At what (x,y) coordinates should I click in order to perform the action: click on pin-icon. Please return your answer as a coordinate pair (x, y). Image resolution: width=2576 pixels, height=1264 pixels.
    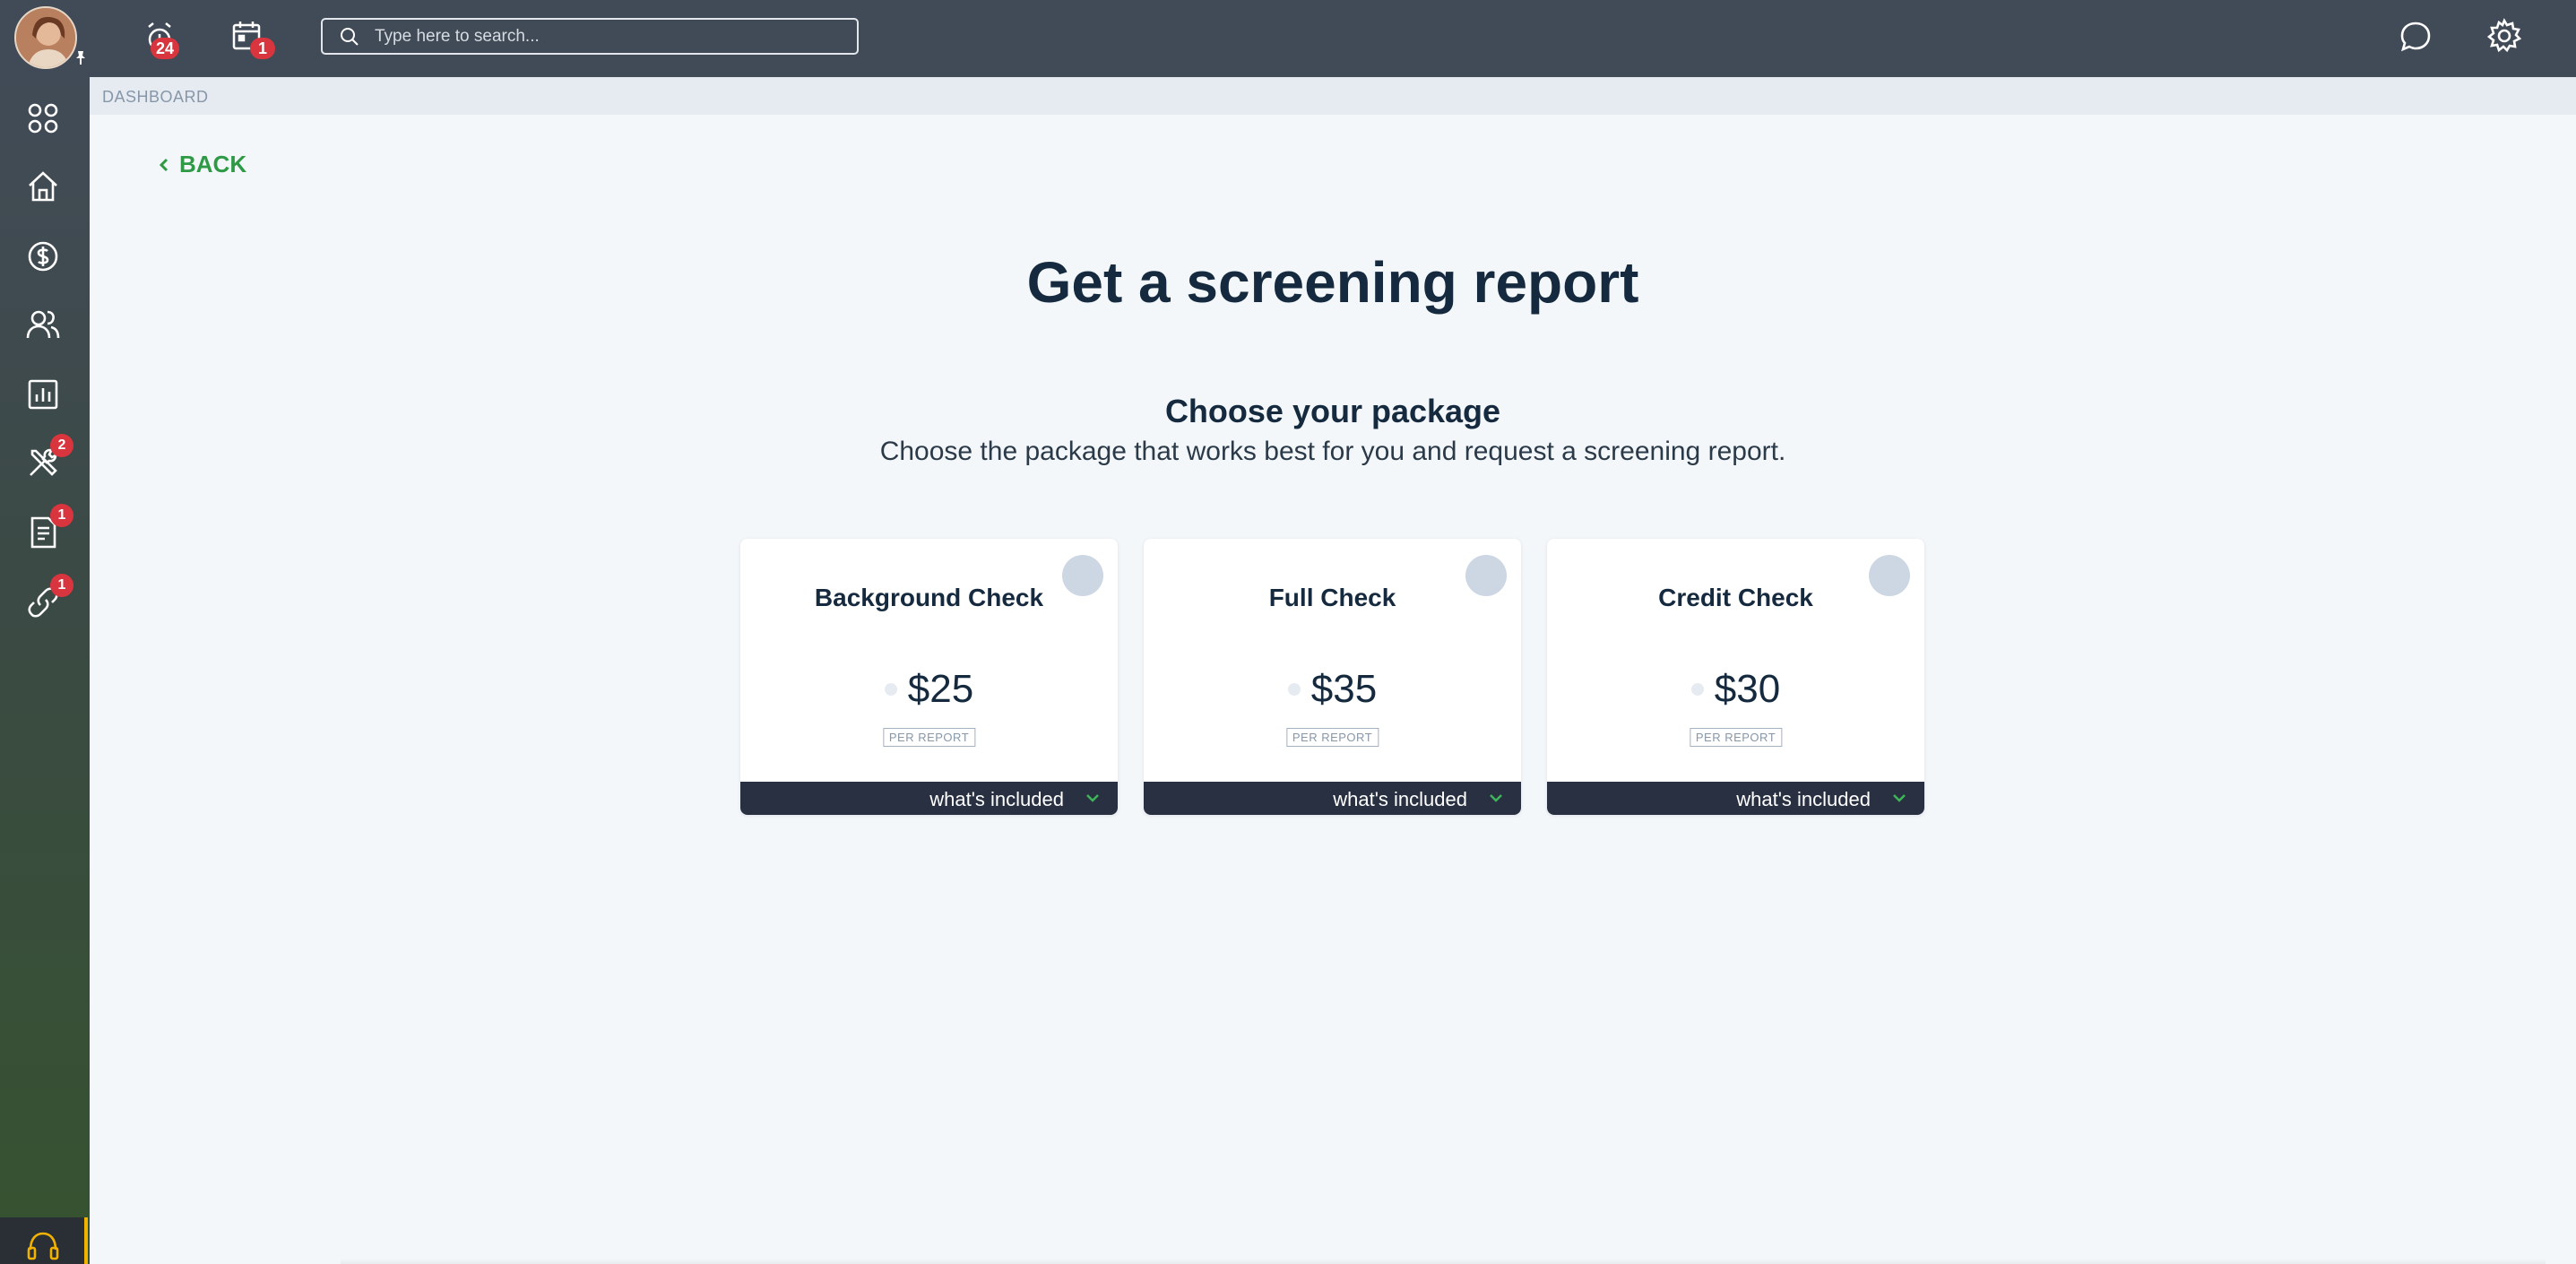
    Looking at the image, I should click on (81, 57).